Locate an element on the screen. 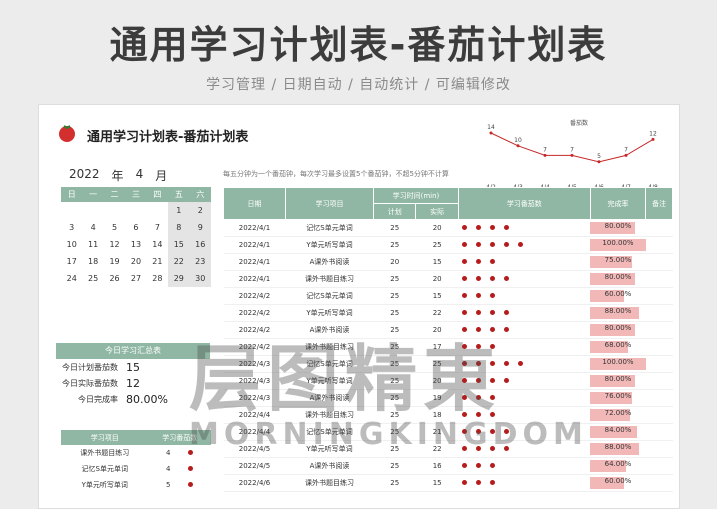  calendar-day: 22 is located at coordinates (179, 261).